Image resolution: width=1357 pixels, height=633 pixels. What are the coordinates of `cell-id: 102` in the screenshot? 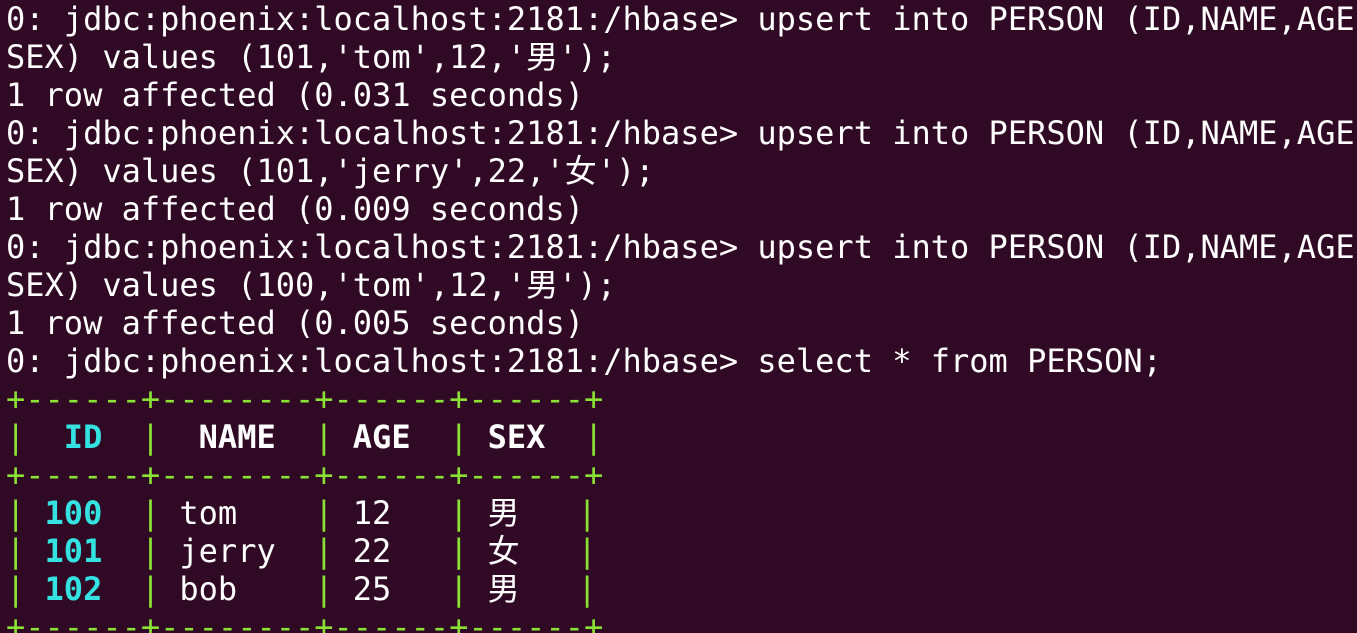 It's located at (73, 589).